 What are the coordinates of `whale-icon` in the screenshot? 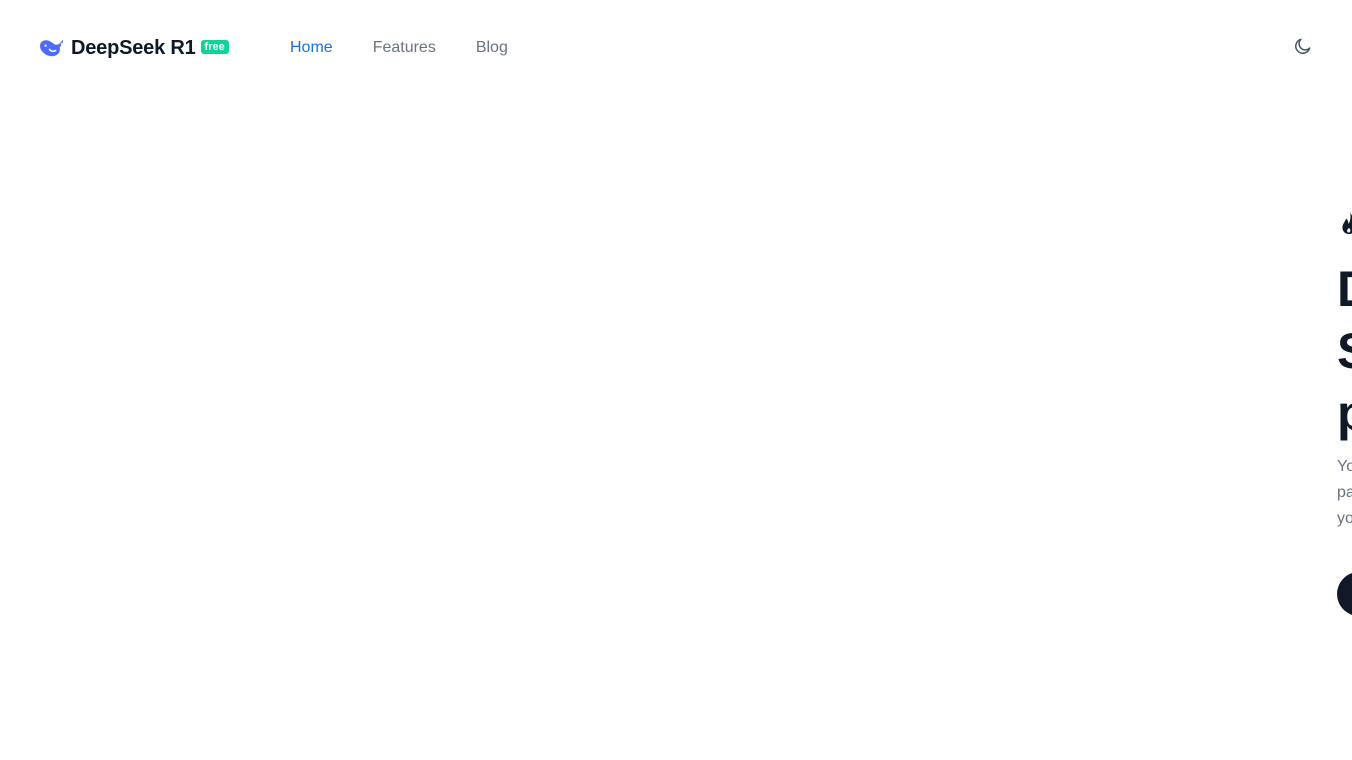 It's located at (51, 48).